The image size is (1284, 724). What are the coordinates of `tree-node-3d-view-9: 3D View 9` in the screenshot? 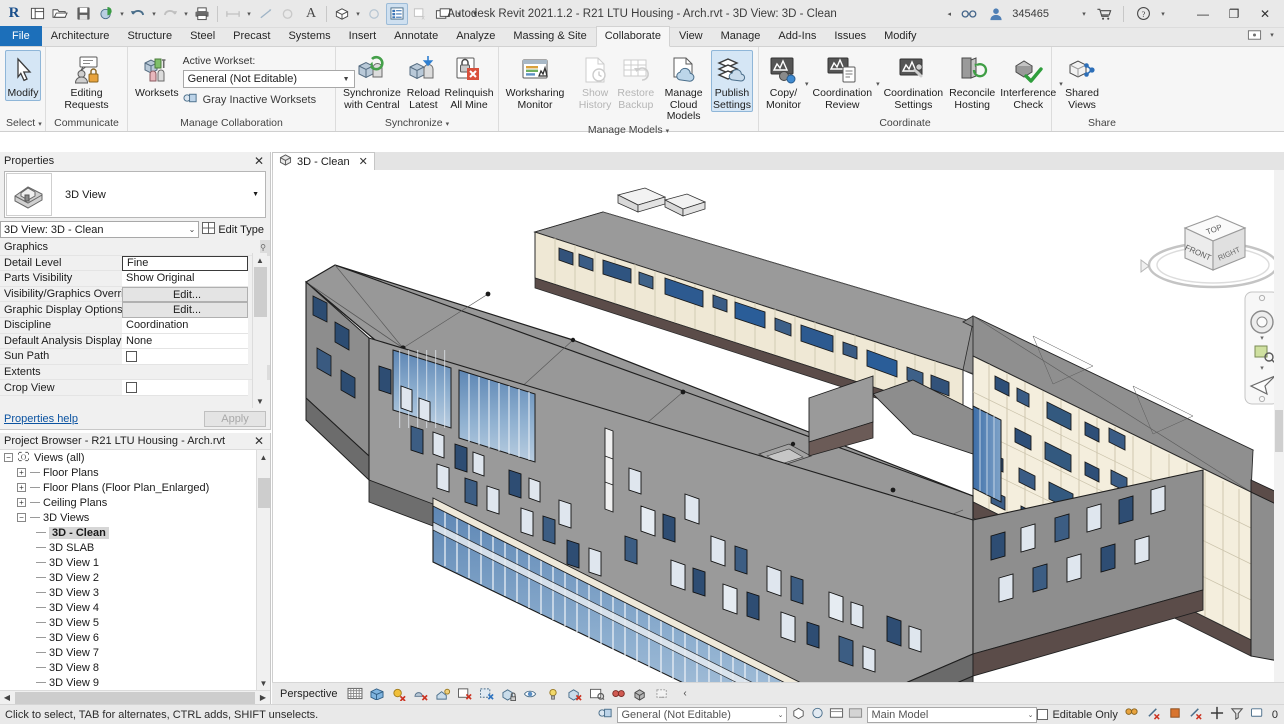 It's located at (128, 682).